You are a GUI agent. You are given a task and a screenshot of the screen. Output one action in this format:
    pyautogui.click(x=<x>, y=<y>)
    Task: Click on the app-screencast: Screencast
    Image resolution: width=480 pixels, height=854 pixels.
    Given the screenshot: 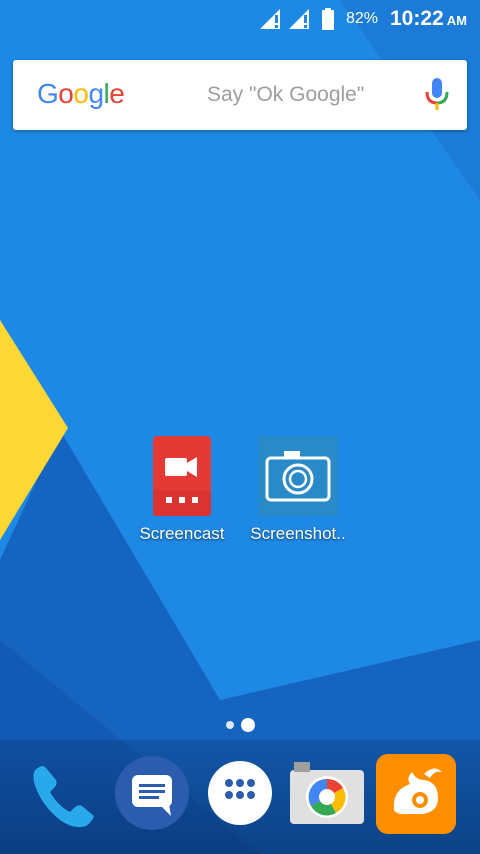 What is the action you would take?
    pyautogui.click(x=182, y=490)
    